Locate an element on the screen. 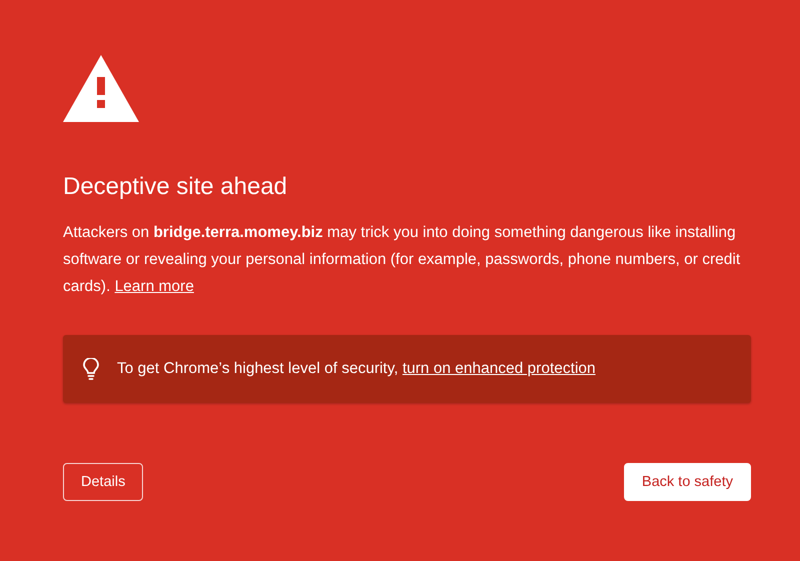 The height and width of the screenshot is (561, 800). page-title: Deceptive site ahead is located at coordinates (175, 187).